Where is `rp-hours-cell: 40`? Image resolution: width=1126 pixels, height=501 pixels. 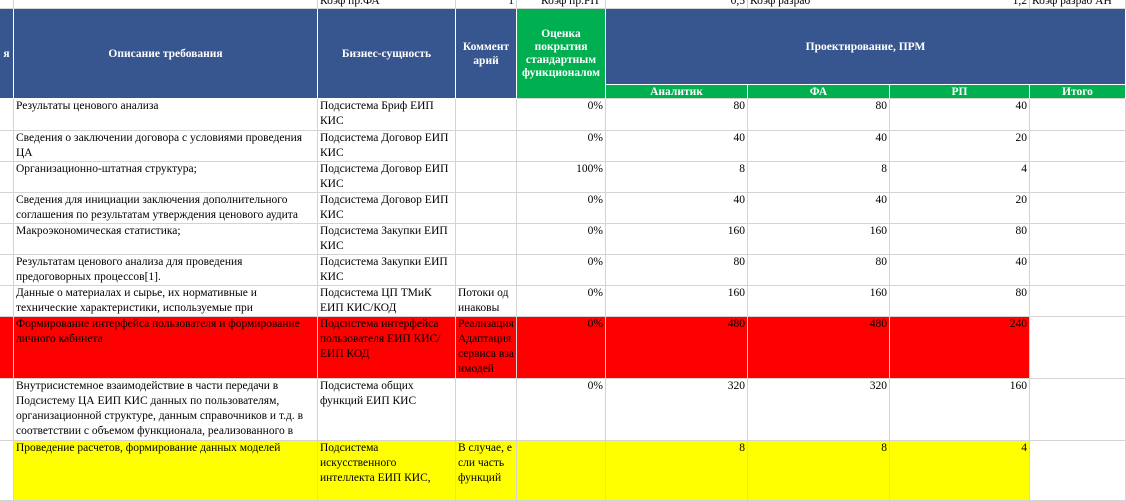 rp-hours-cell: 40 is located at coordinates (960, 115).